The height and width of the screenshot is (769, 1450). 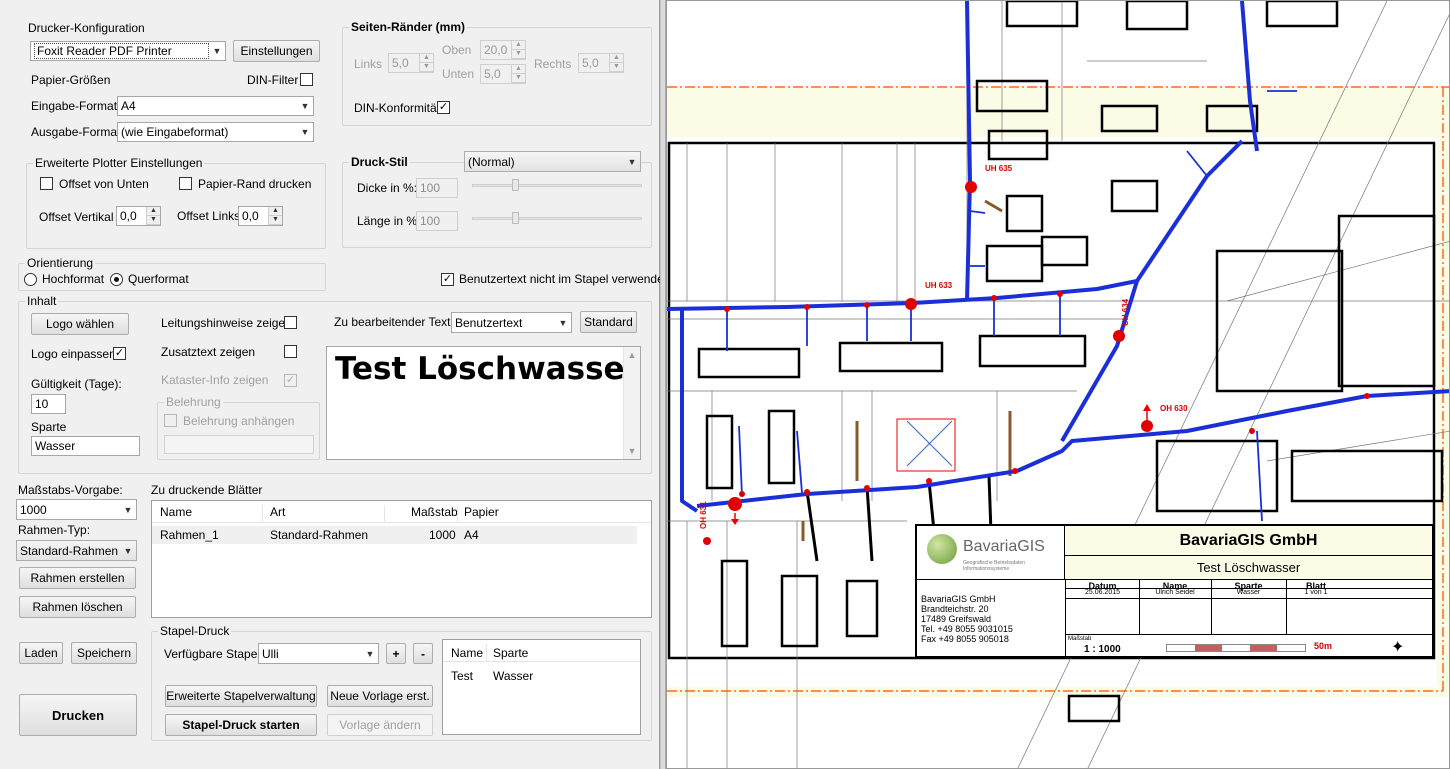 I want to click on add-batch-button: +, so click(x=396, y=653).